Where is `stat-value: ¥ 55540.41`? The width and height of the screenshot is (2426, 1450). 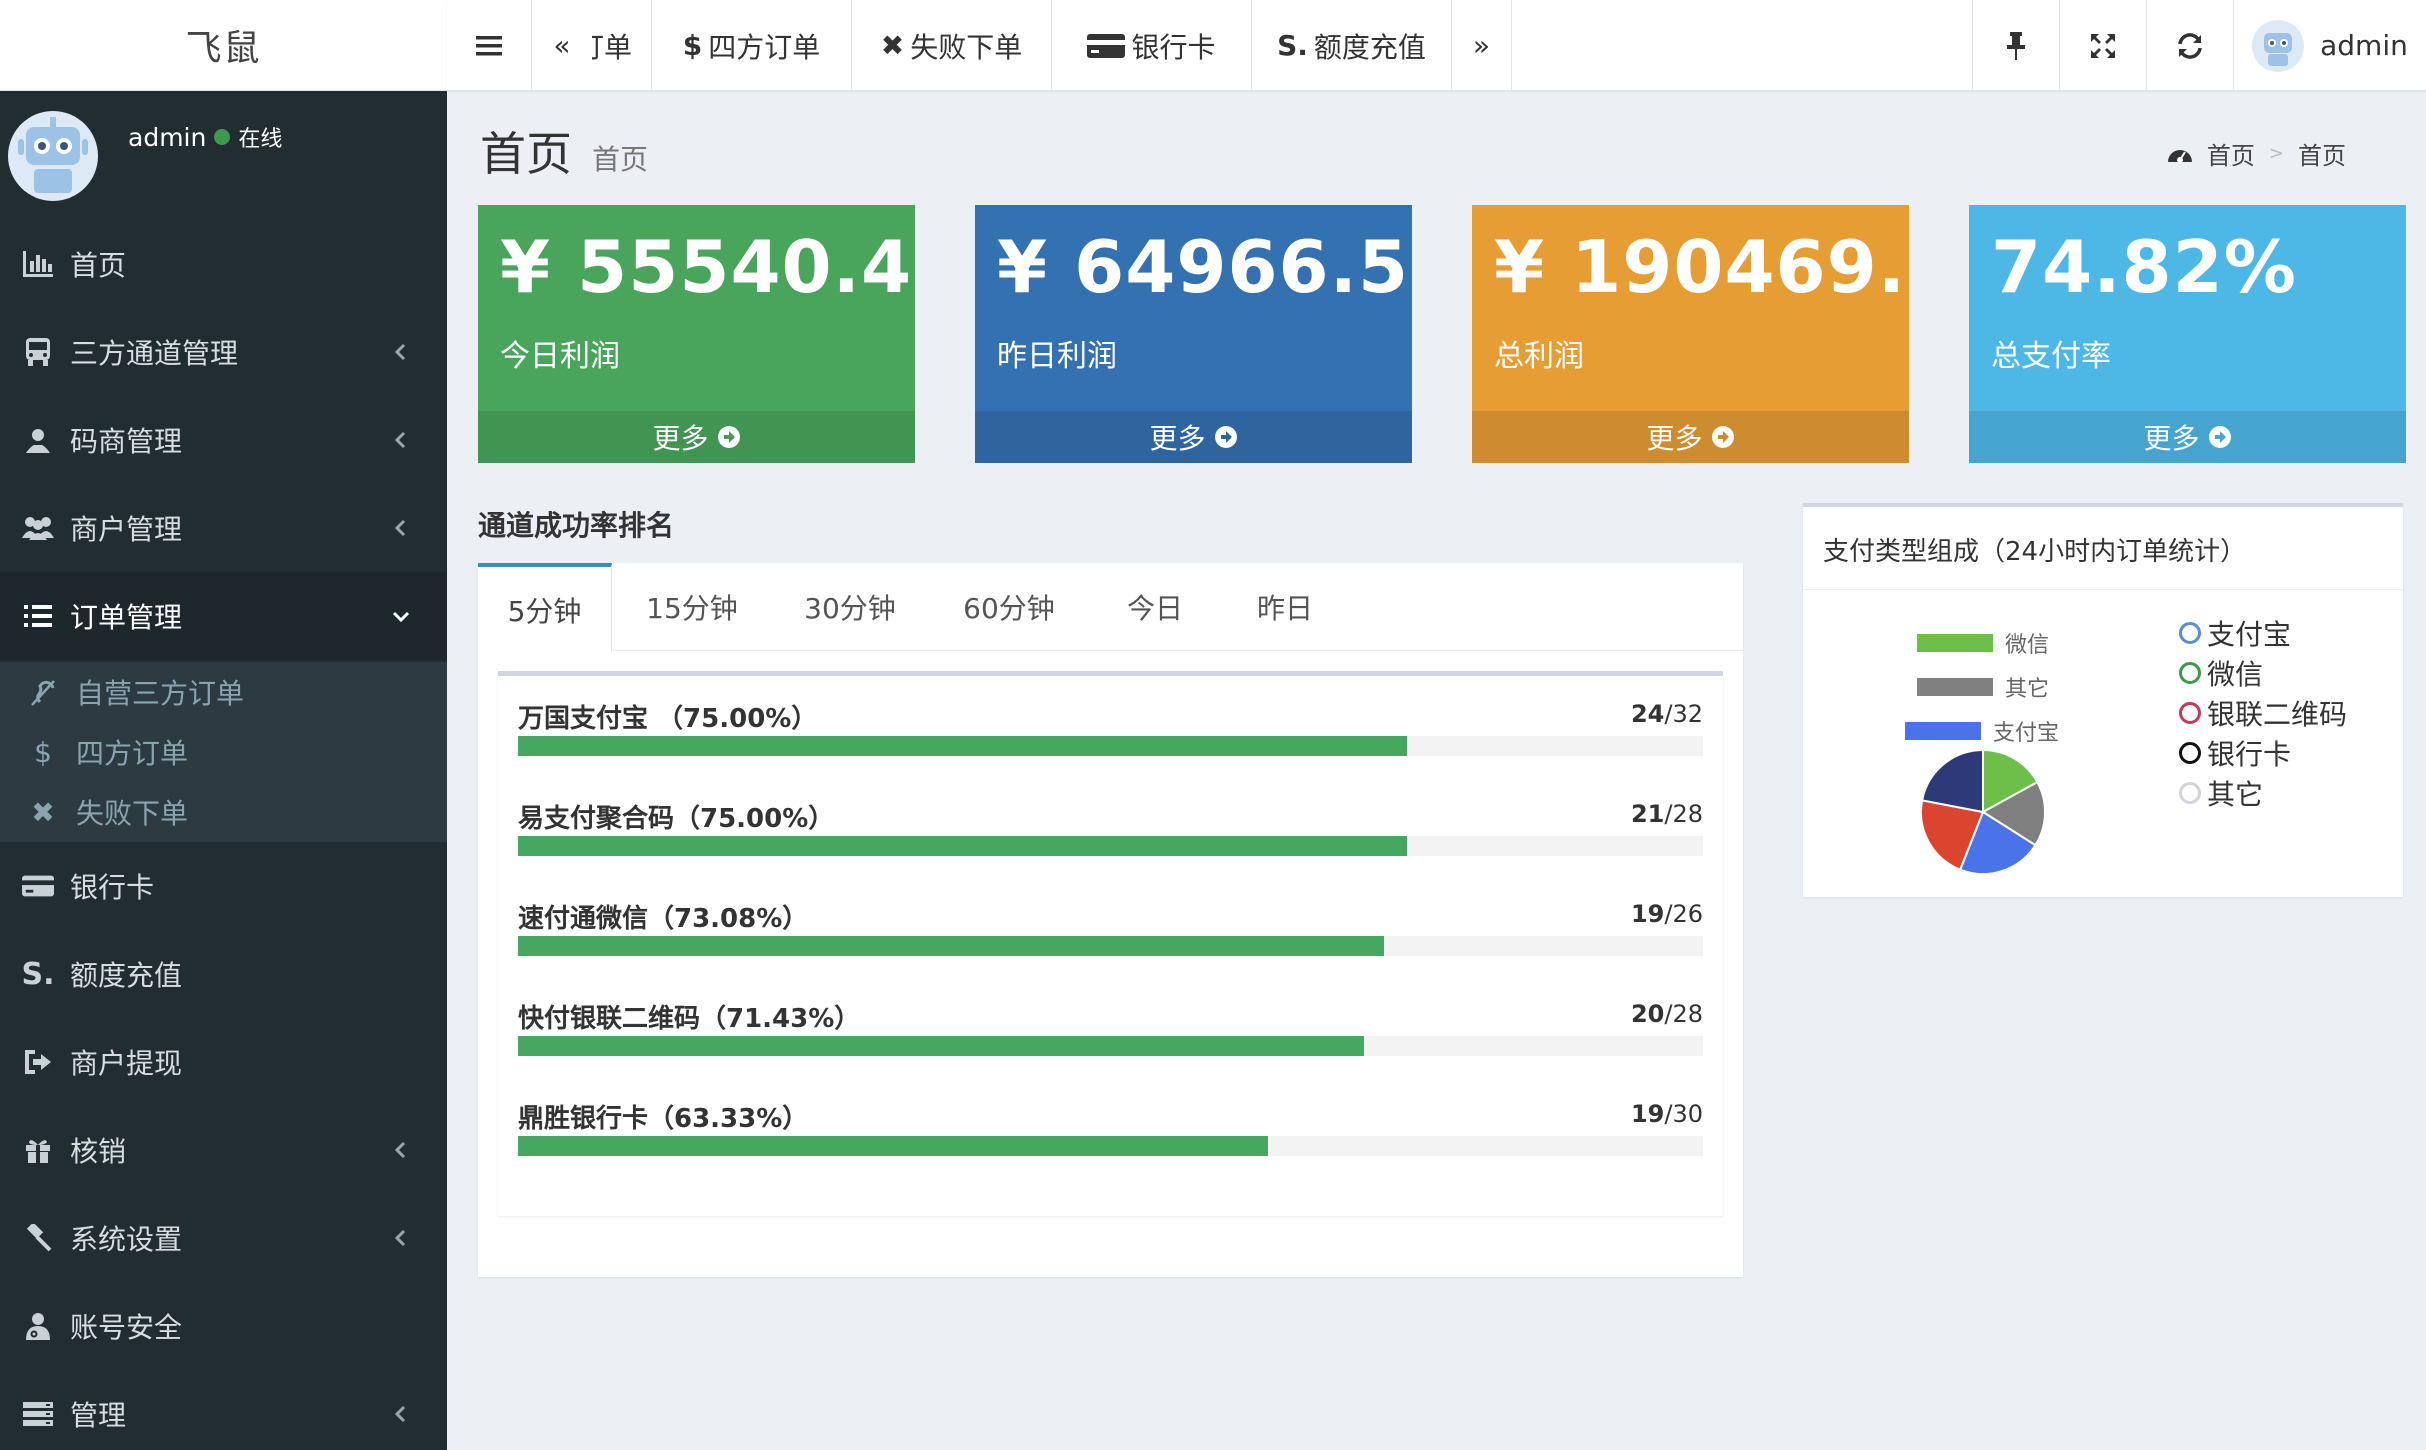 stat-value: ¥ 55540.41 is located at coordinates (707, 267).